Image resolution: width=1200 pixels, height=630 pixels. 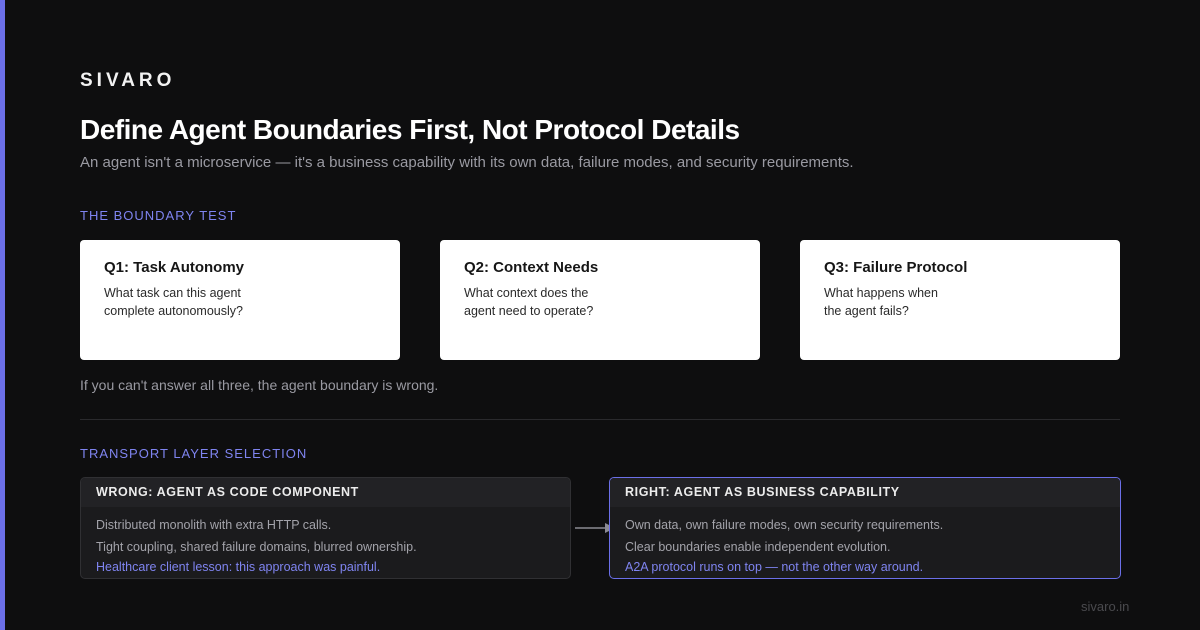 What do you see at coordinates (158, 215) in the screenshot?
I see `section-label-boundary-test: THE BOUNDARY TEST` at bounding box center [158, 215].